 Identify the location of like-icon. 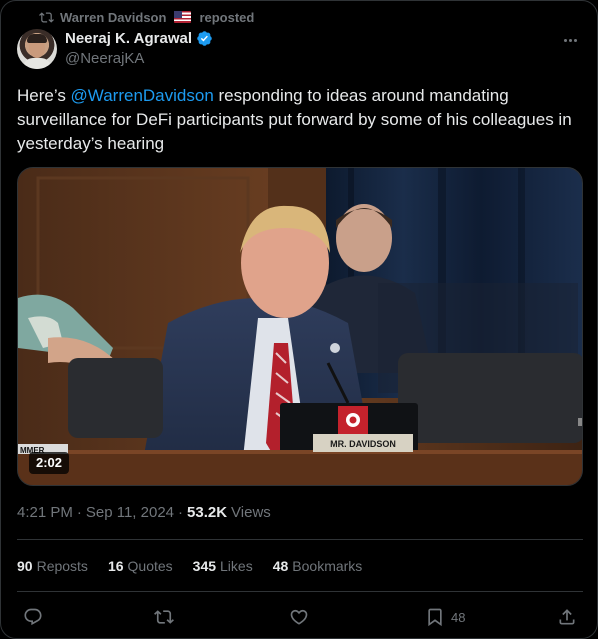
(299, 617).